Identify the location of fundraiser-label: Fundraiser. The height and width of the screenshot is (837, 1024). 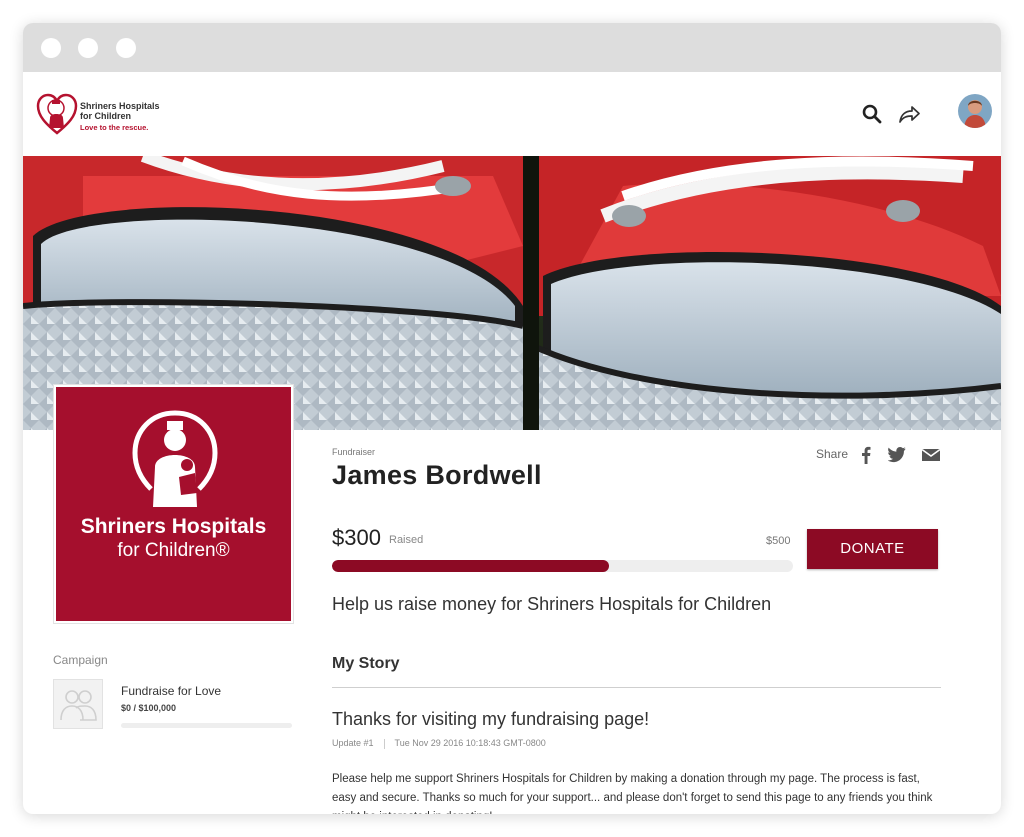
(354, 452).